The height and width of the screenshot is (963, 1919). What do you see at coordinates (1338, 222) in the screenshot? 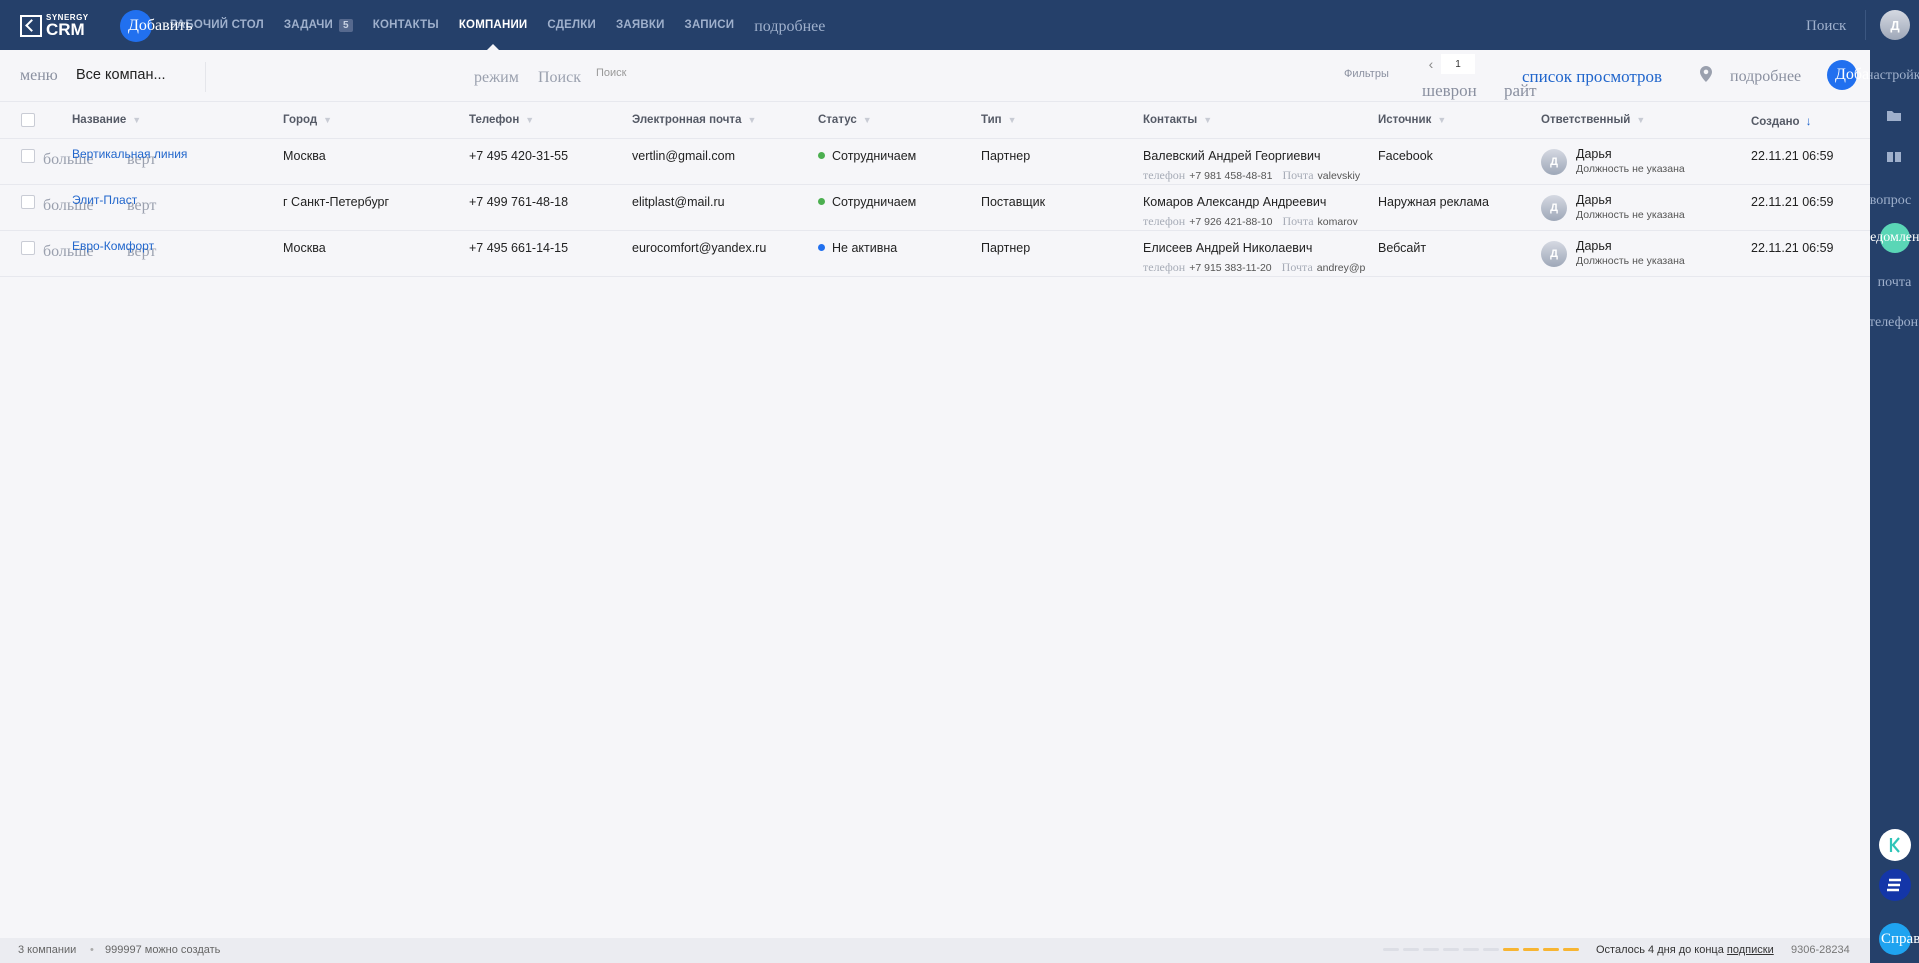
I see `contact-email: komarov` at bounding box center [1338, 222].